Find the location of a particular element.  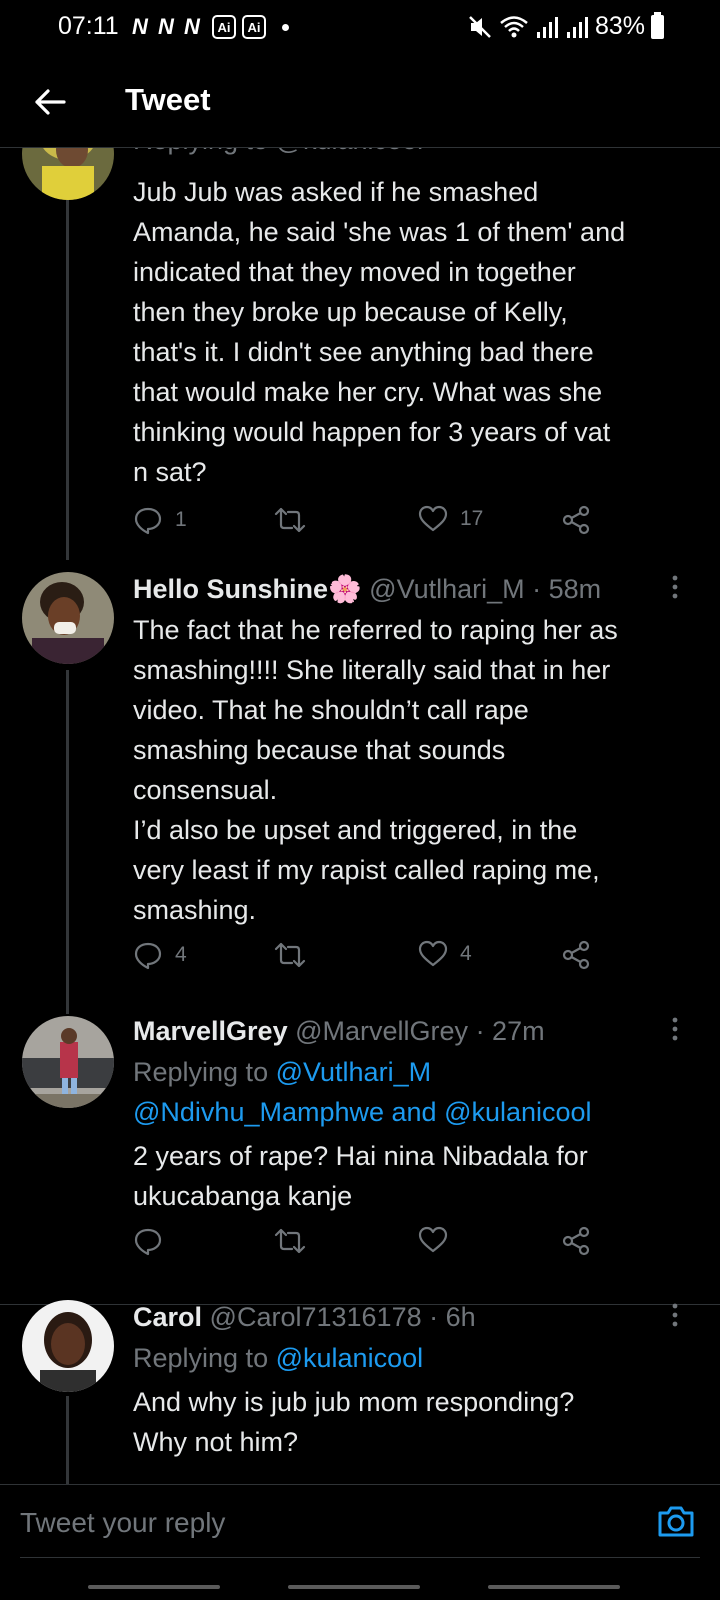

tweet-meta: Carol @Carol71316178 · 6h is located at coordinates (415, 1317).